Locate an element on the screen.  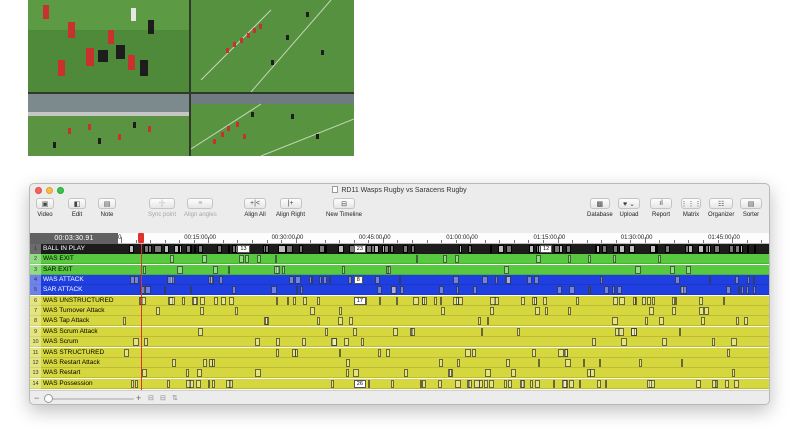
zoom-out-icon: − is located at coordinates (36, 398).